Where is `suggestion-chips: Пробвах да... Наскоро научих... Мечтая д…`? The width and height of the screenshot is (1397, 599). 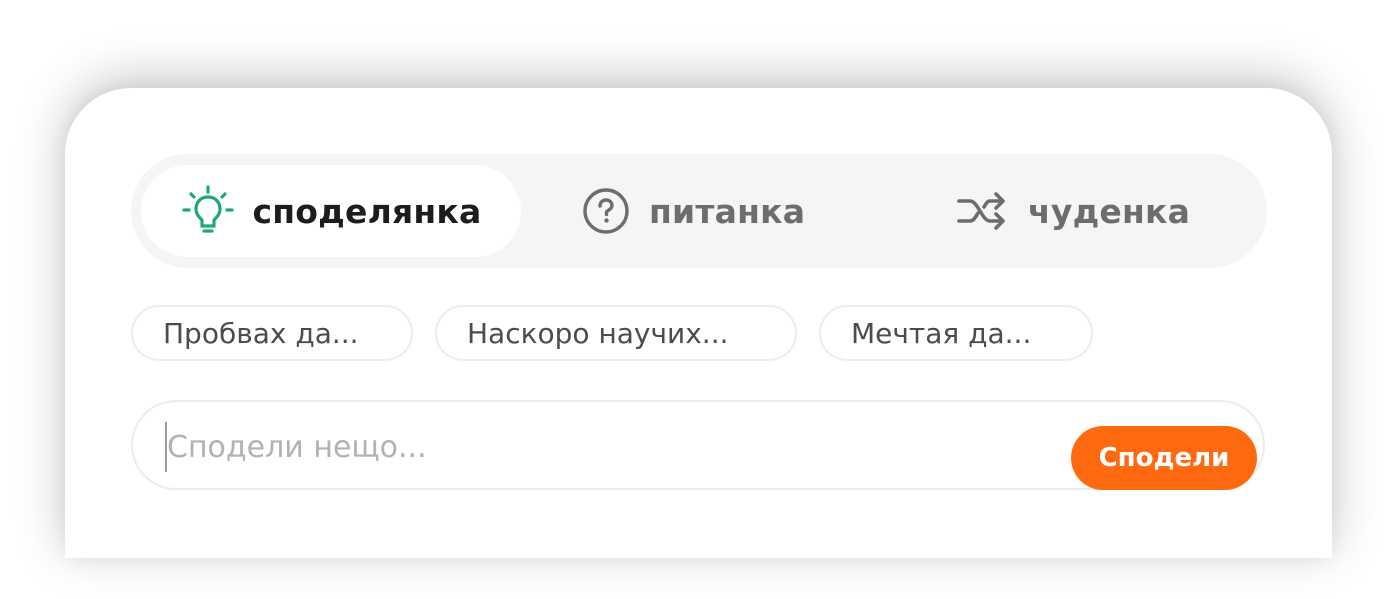 suggestion-chips: Пробвах да... Наскоро научих... Мечтая д… is located at coordinates (612, 333).